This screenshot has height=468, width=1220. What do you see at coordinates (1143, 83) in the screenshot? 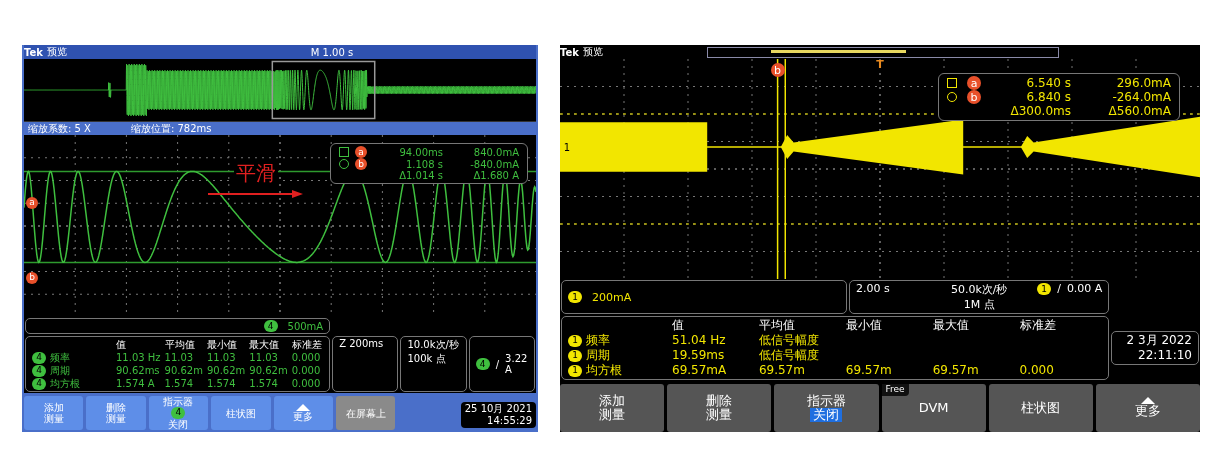
I see `cursor-value: 296.0mA` at bounding box center [1143, 83].